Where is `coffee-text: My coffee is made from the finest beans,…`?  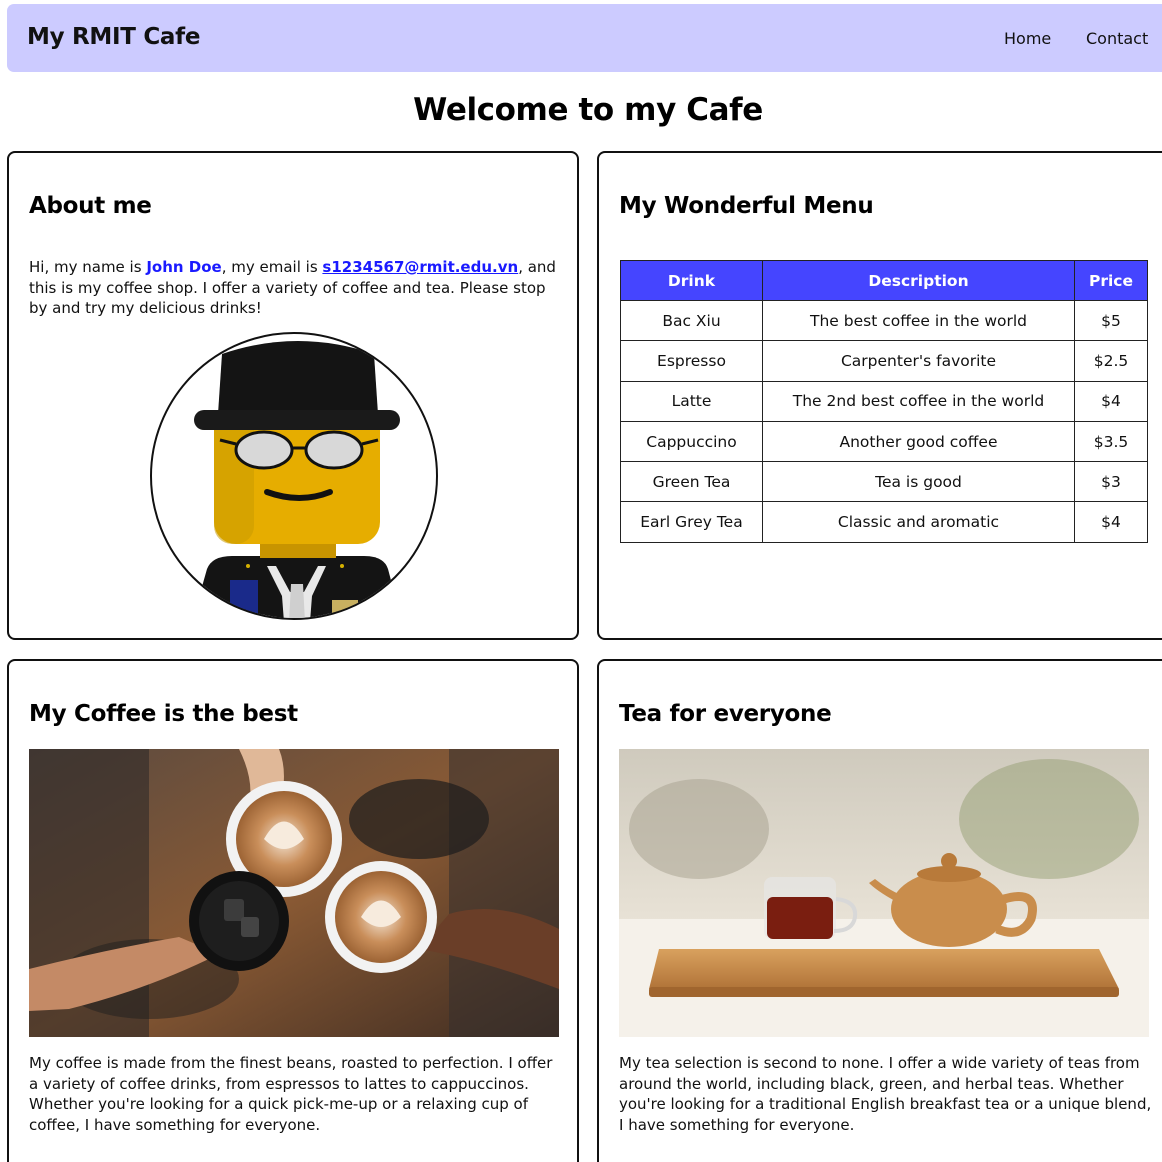
coffee-text: My coffee is made from the finest beans,… is located at coordinates (291, 1094).